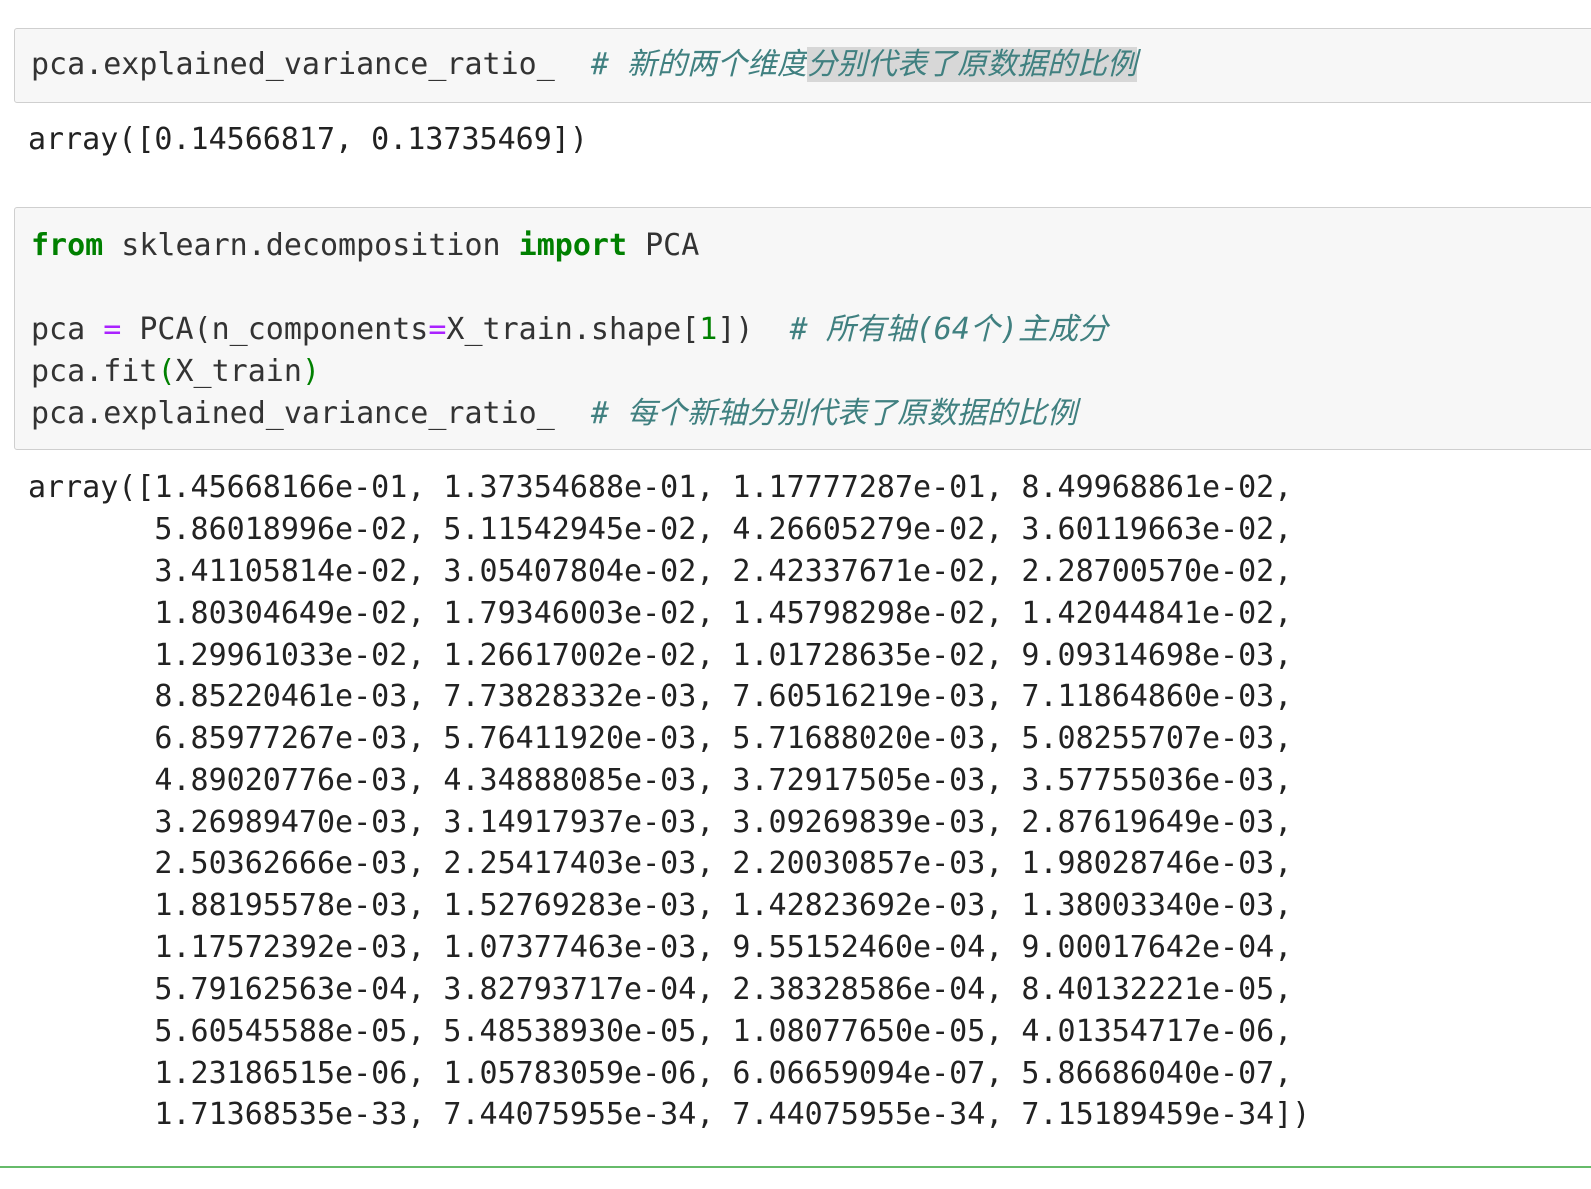  I want to click on comment: # 所有轴(64个)主成分, so click(948, 329).